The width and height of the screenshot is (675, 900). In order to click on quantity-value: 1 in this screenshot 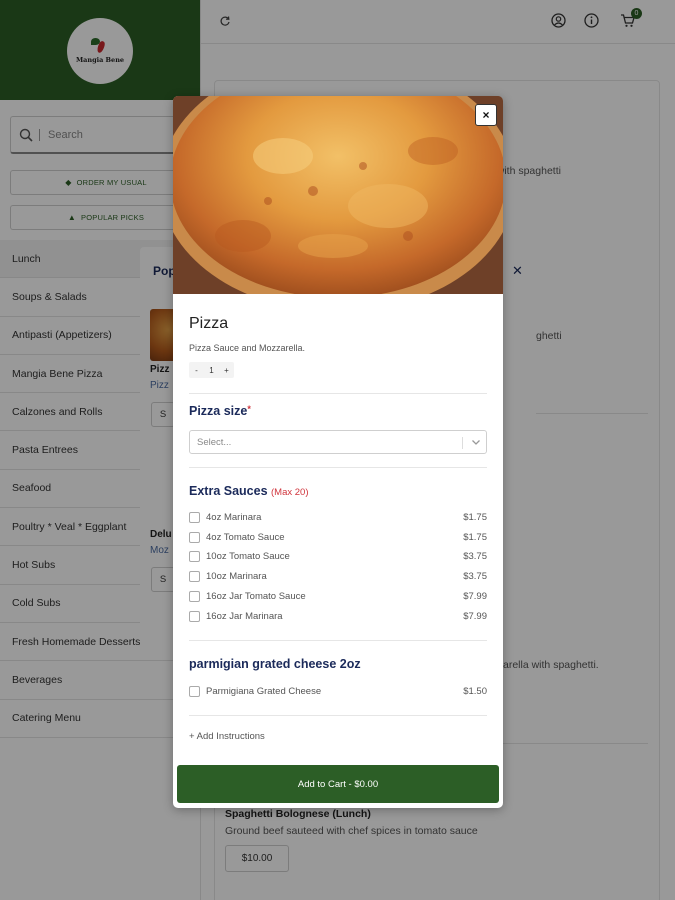, I will do `click(211, 370)`.